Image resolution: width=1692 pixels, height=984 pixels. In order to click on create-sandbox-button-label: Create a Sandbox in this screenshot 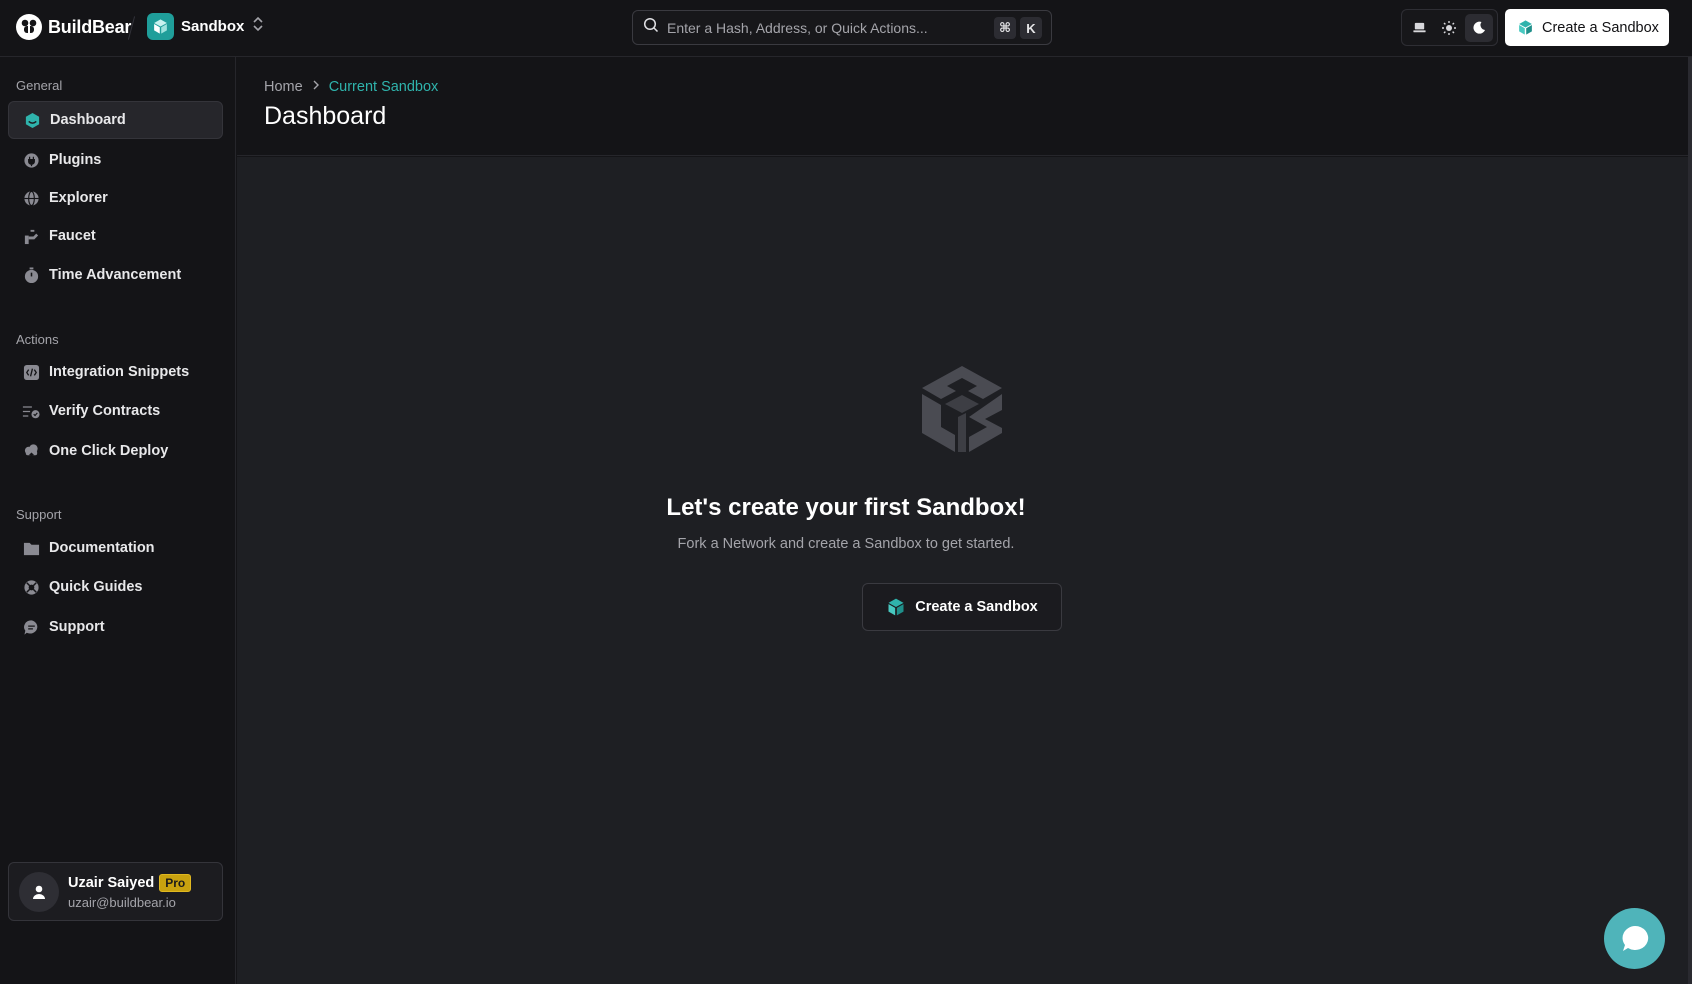, I will do `click(976, 607)`.